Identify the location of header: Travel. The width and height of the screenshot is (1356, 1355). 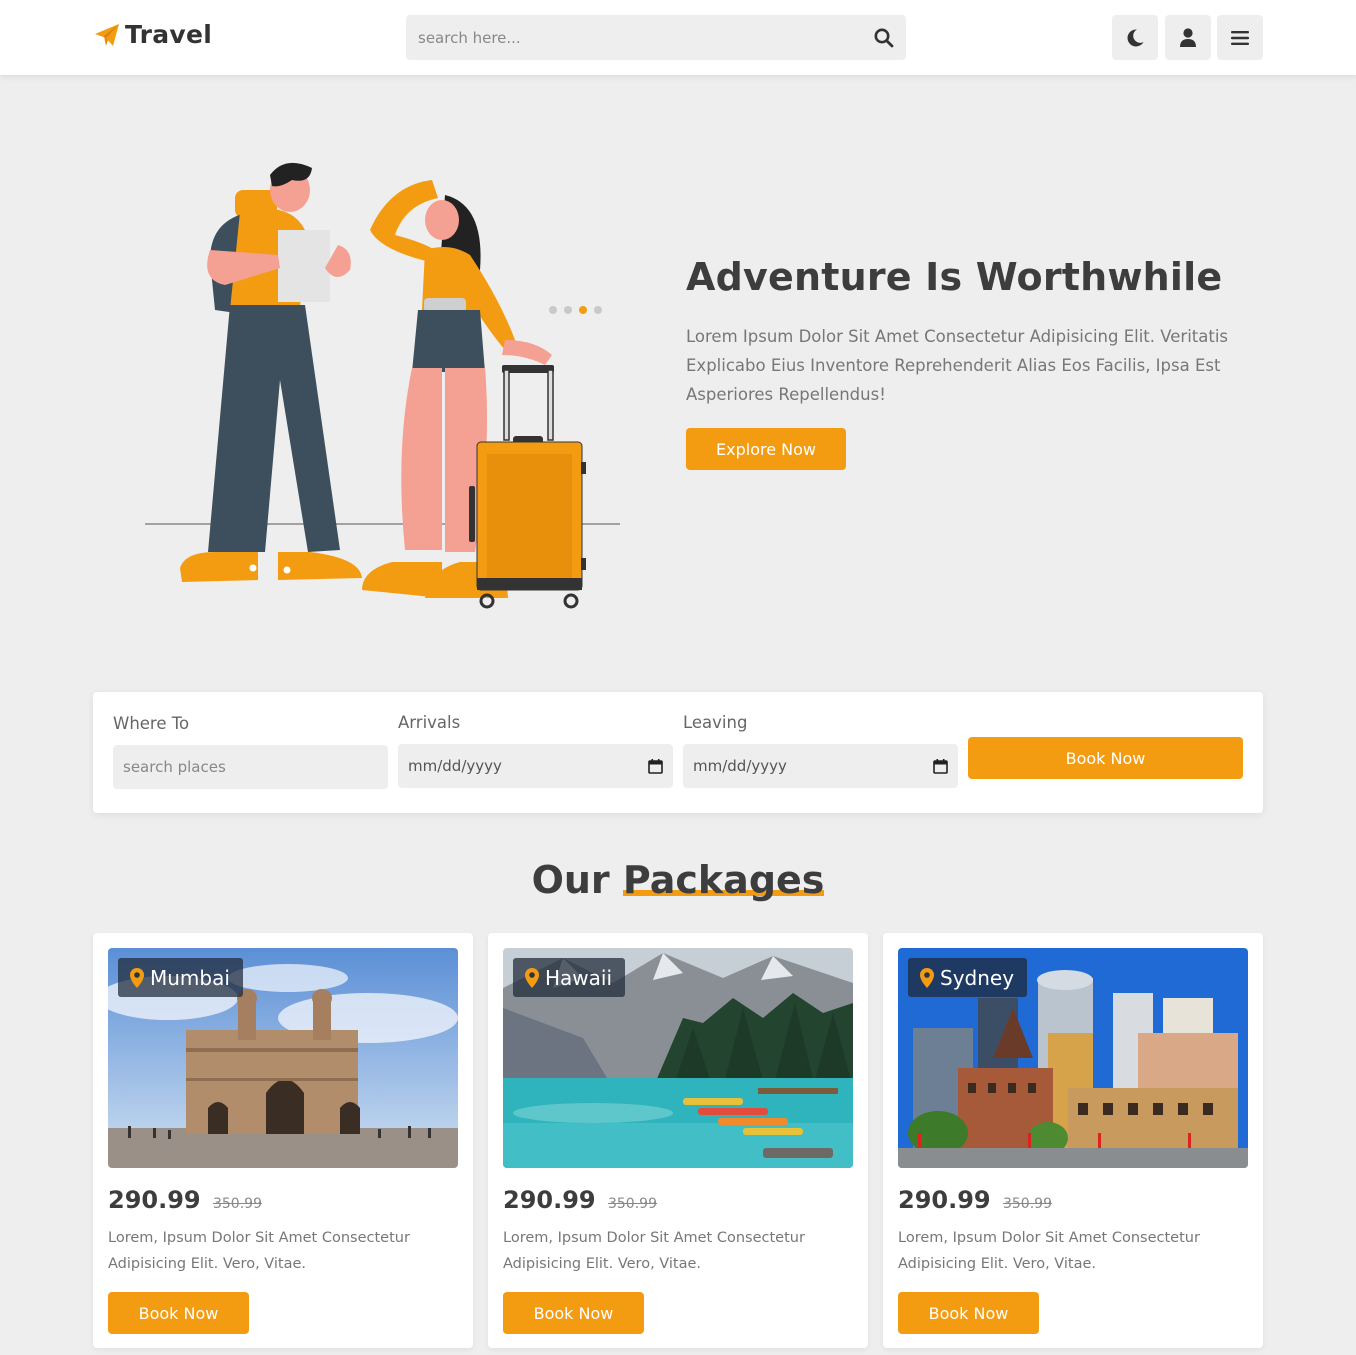
(678, 37).